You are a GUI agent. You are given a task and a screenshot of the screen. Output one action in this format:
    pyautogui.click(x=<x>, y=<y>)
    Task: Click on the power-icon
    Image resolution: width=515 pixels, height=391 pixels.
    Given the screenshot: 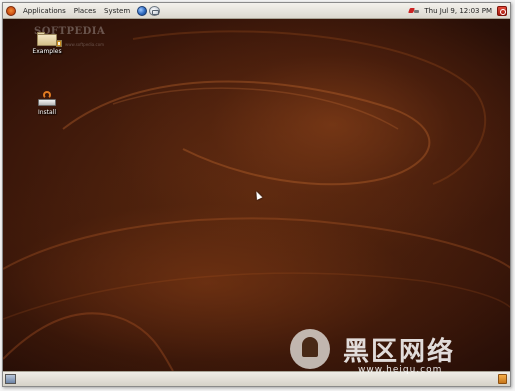 What is the action you would take?
    pyautogui.click(x=502, y=11)
    